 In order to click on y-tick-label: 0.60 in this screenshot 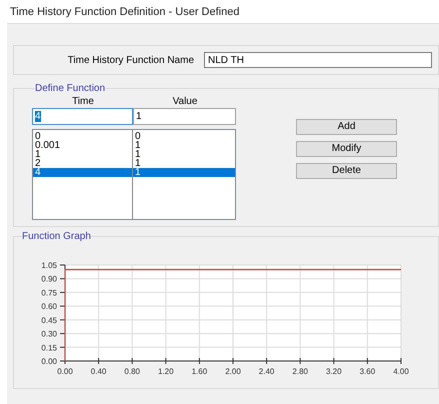, I will do `click(49, 307)`.